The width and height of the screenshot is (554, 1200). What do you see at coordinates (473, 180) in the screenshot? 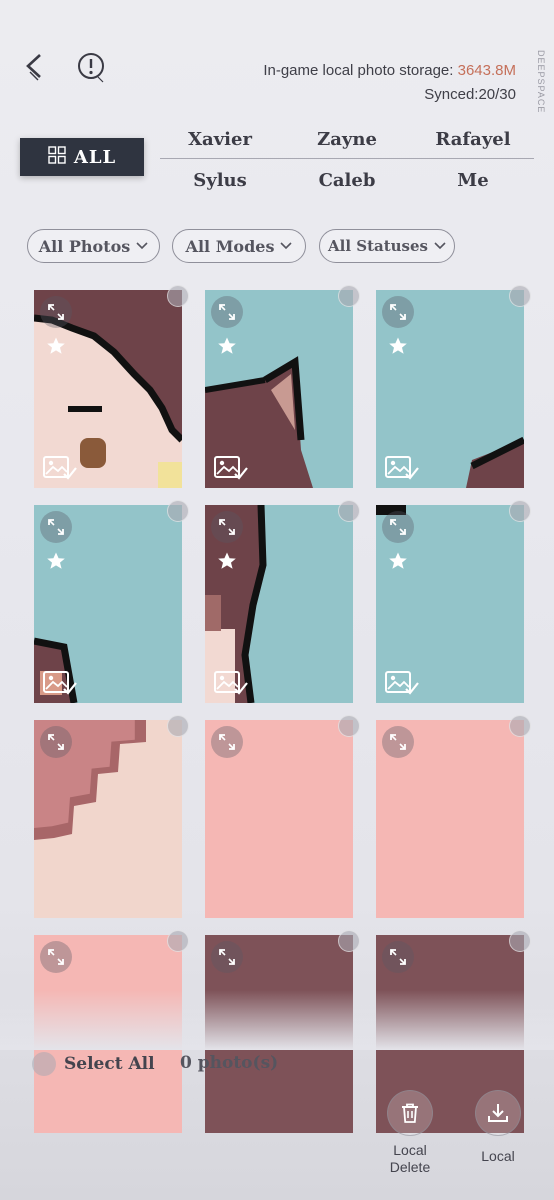
I see `tab-me: Me` at bounding box center [473, 180].